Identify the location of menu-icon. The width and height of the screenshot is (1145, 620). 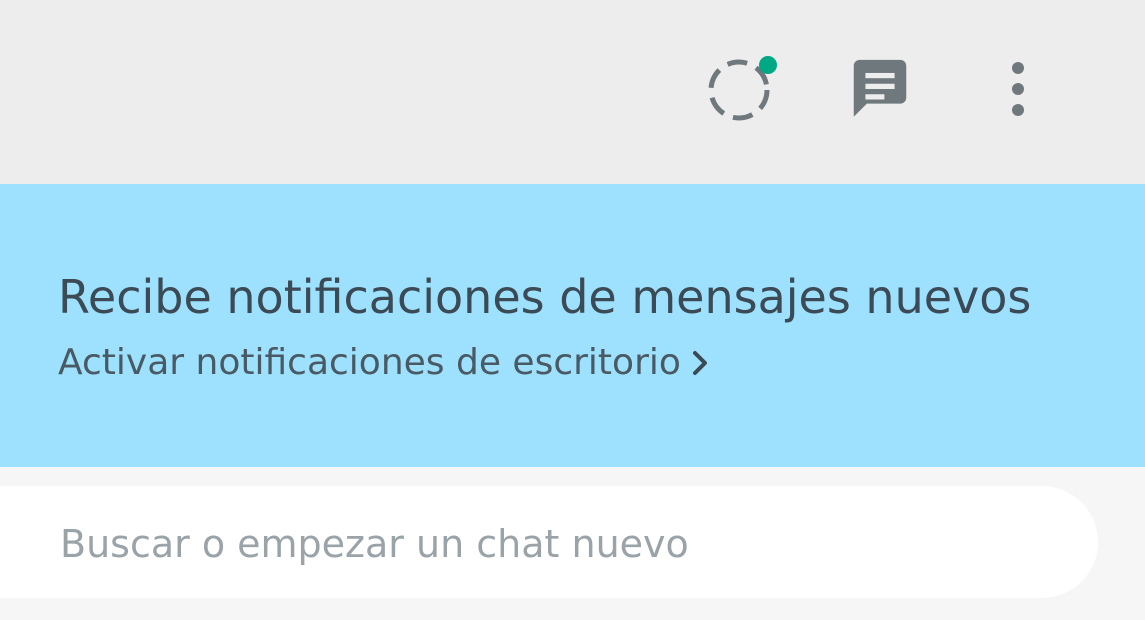
(1018, 89).